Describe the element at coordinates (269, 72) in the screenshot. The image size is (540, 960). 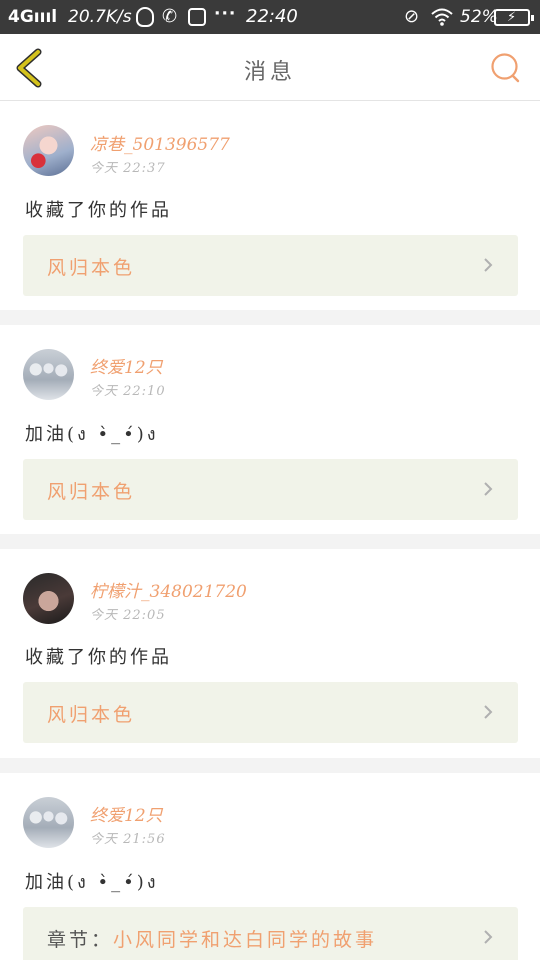
I see `page-title: 消息` at that location.